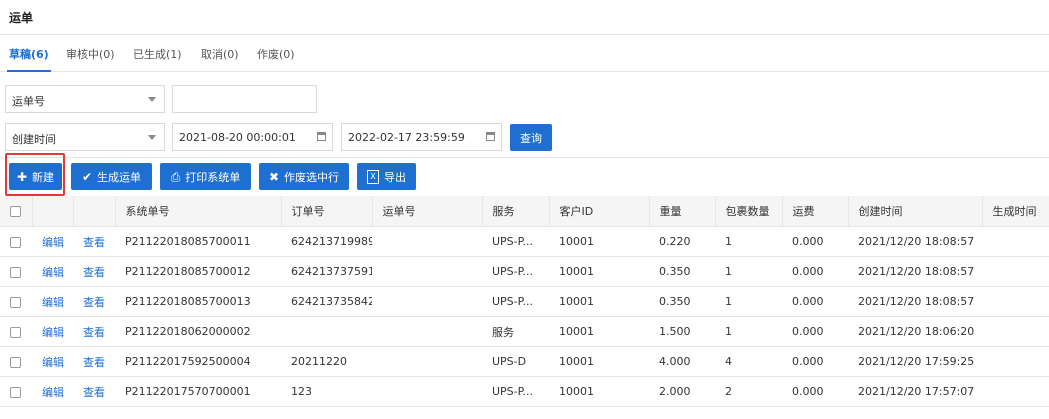 This screenshot has height=419, width=1049. I want to click on search-type-select: 运单号, so click(85, 99).